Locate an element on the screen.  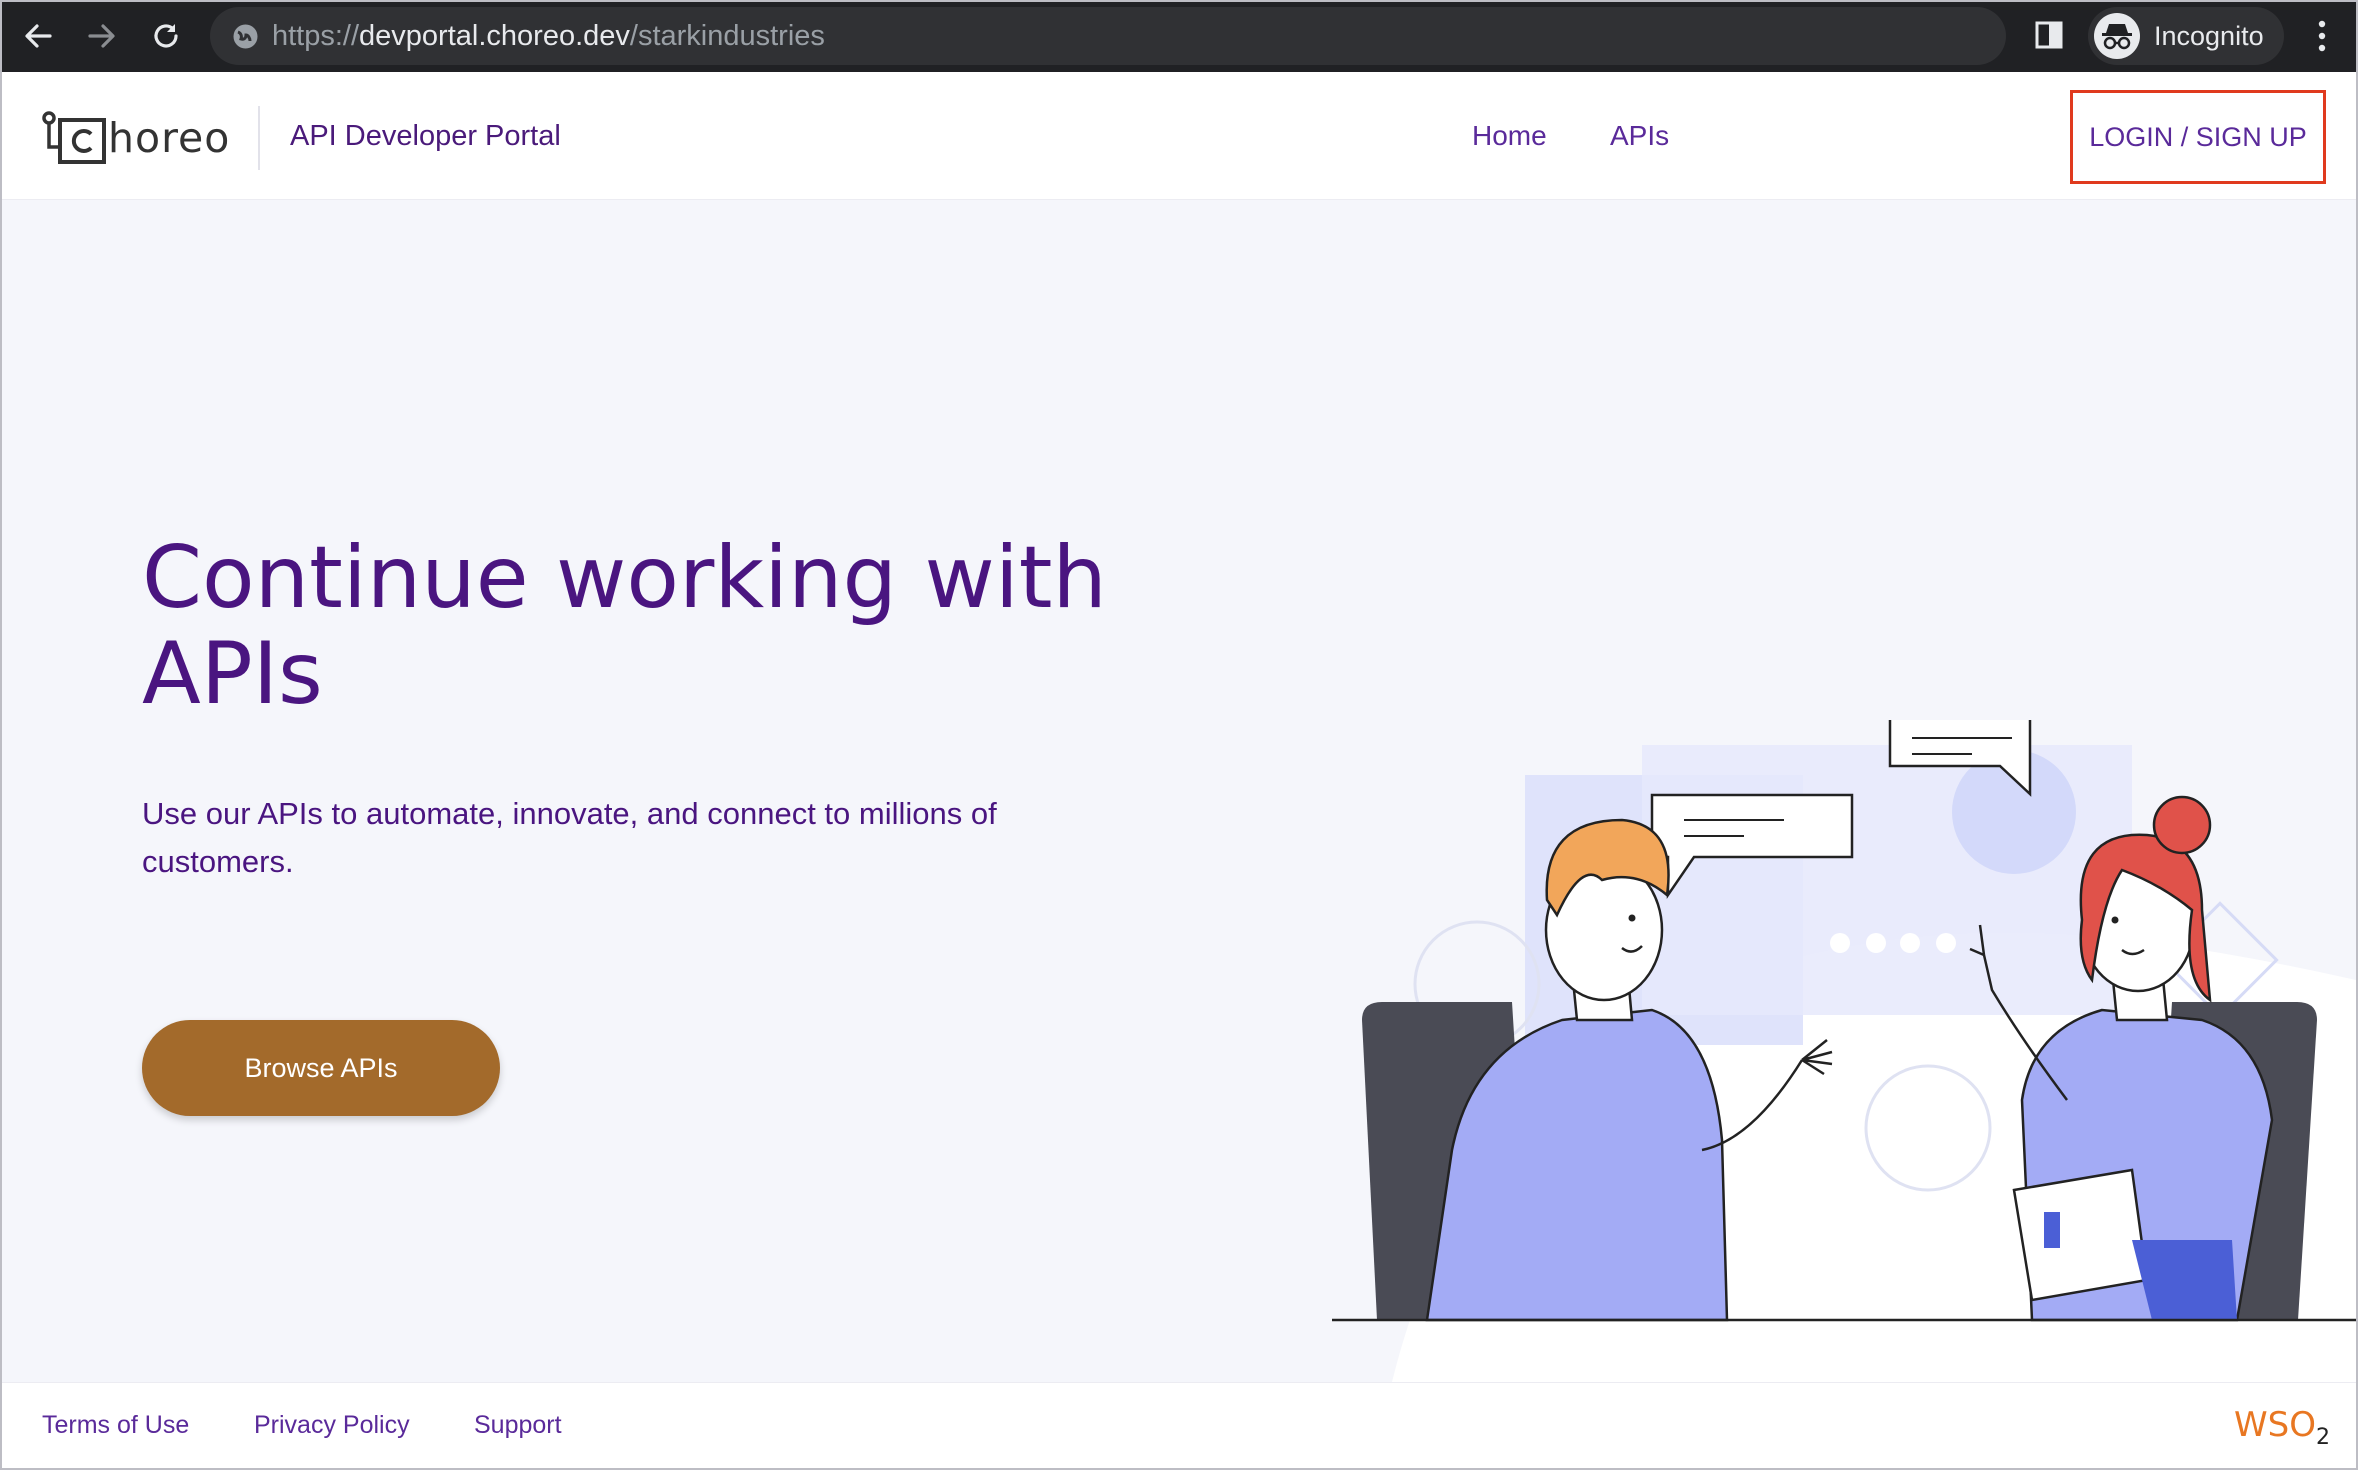
logo-text: horeo is located at coordinates (169, 138).